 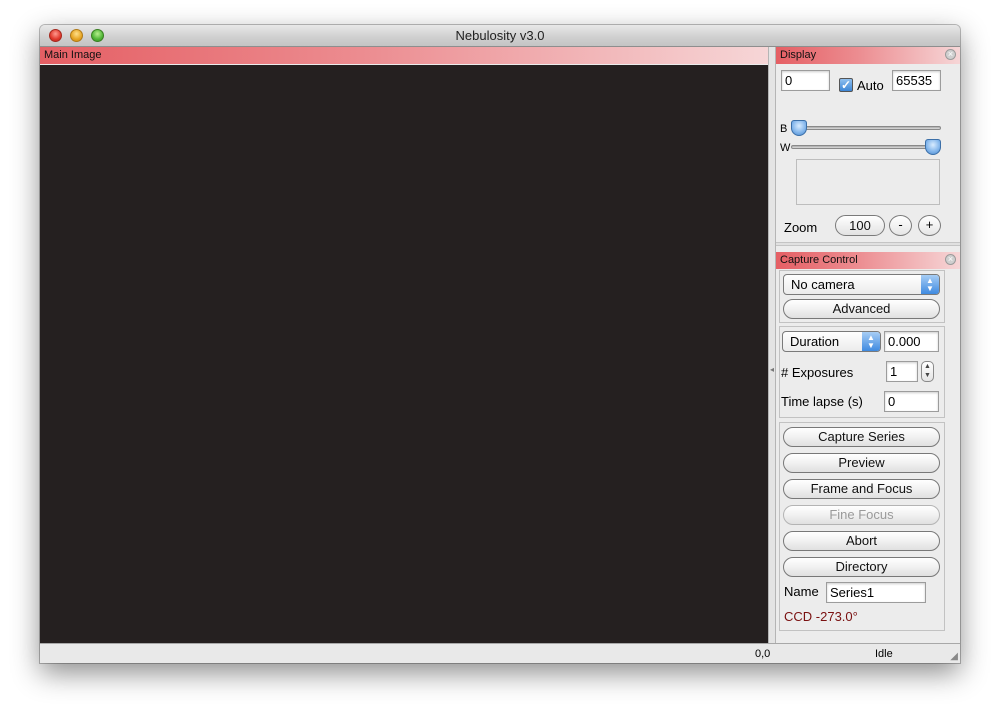 I want to click on auto-label: Auto, so click(x=870, y=85).